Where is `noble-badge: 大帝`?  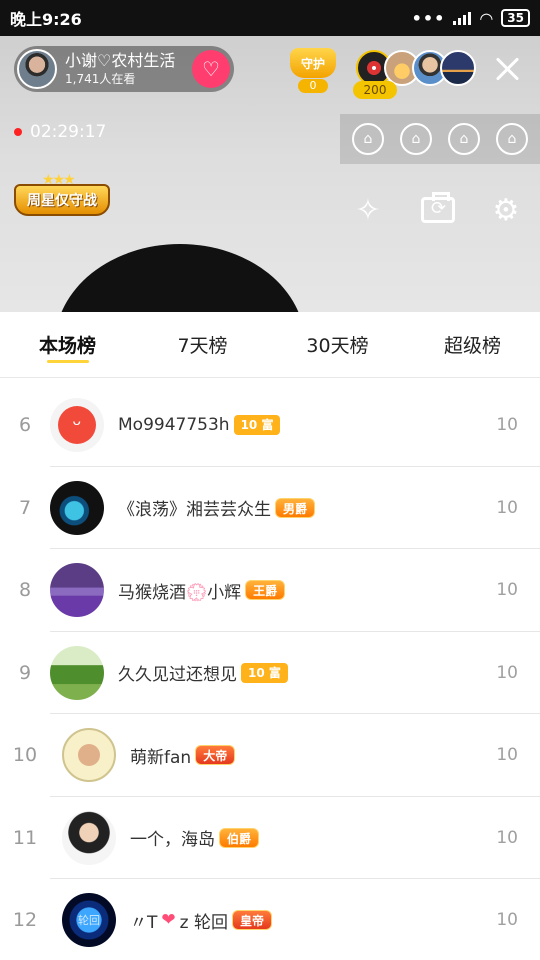
noble-badge: 大帝 is located at coordinates (215, 755).